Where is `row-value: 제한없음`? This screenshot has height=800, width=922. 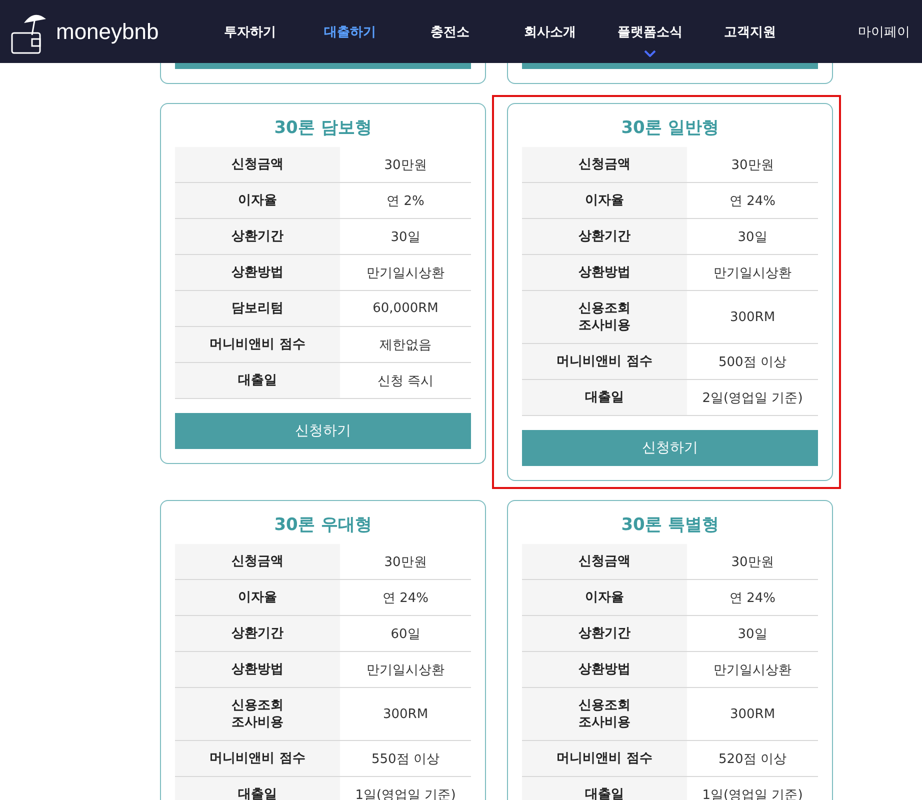 row-value: 제한없음 is located at coordinates (405, 345).